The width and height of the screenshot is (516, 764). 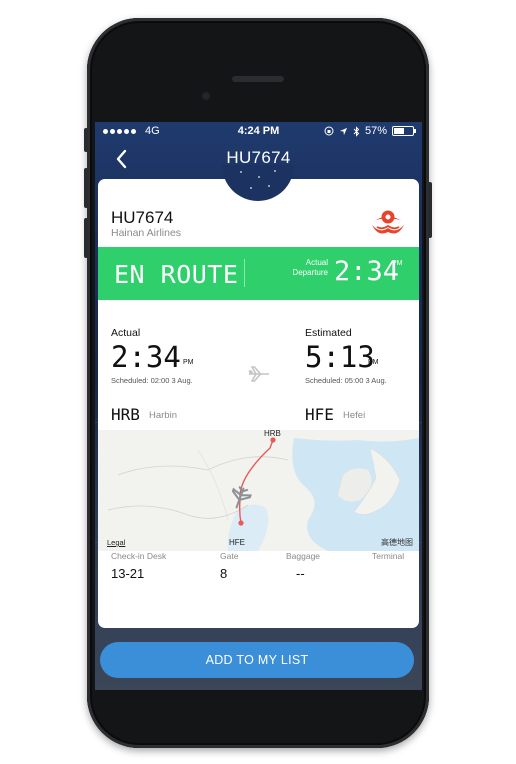 What do you see at coordinates (163, 415) in the screenshot?
I see `origin-city: Harbin` at bounding box center [163, 415].